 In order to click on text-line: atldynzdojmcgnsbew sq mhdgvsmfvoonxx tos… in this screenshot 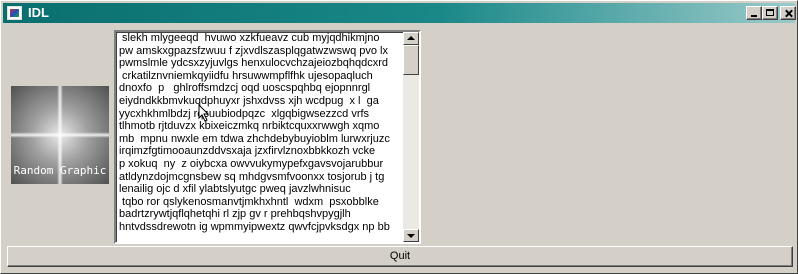, I will do `click(252, 176)`.